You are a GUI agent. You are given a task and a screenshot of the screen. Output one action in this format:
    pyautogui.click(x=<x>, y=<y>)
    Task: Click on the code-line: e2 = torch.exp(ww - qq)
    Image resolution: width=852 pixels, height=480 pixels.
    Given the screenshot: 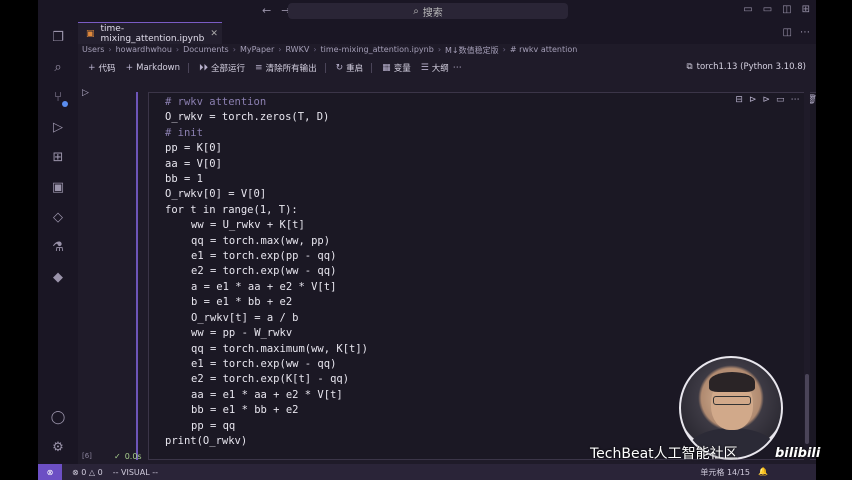 What is the action you would take?
    pyautogui.click(x=266, y=271)
    